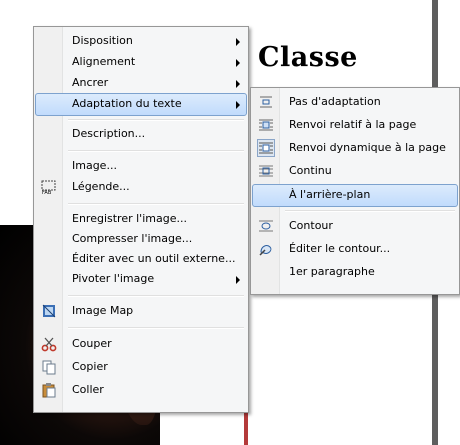 This screenshot has height=445, width=460. Describe the element at coordinates (330, 194) in the screenshot. I see `menu-item-label: À l'arrière-plan` at that location.